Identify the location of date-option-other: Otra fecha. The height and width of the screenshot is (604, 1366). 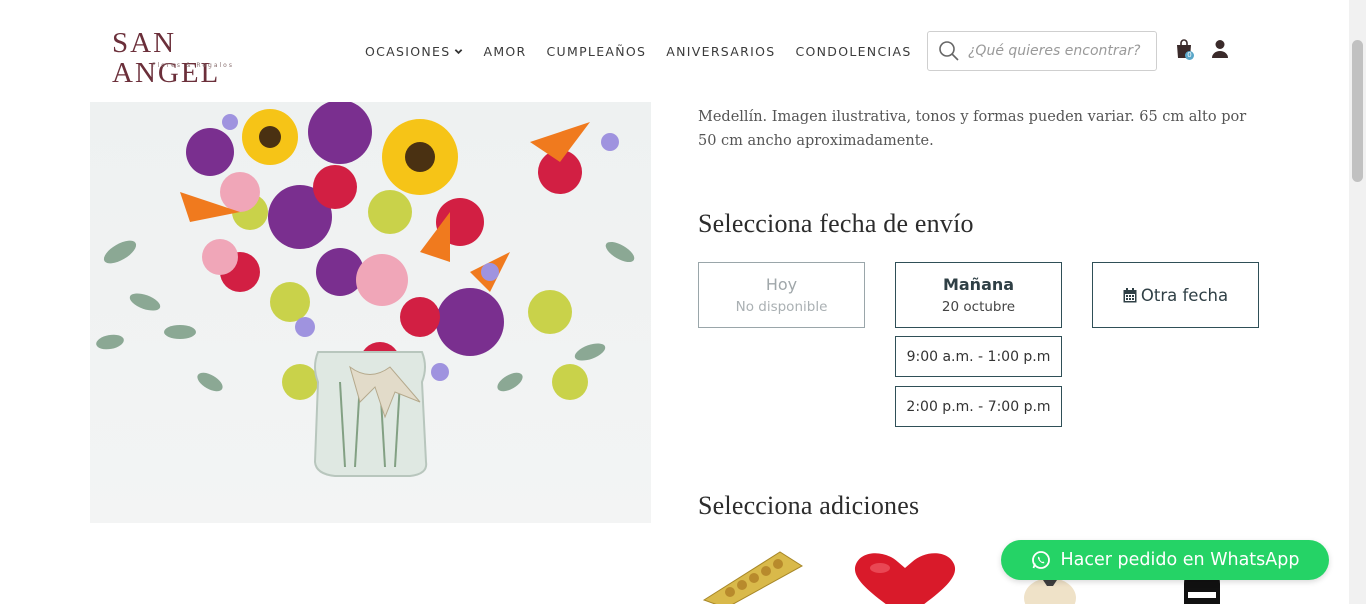
(1175, 295).